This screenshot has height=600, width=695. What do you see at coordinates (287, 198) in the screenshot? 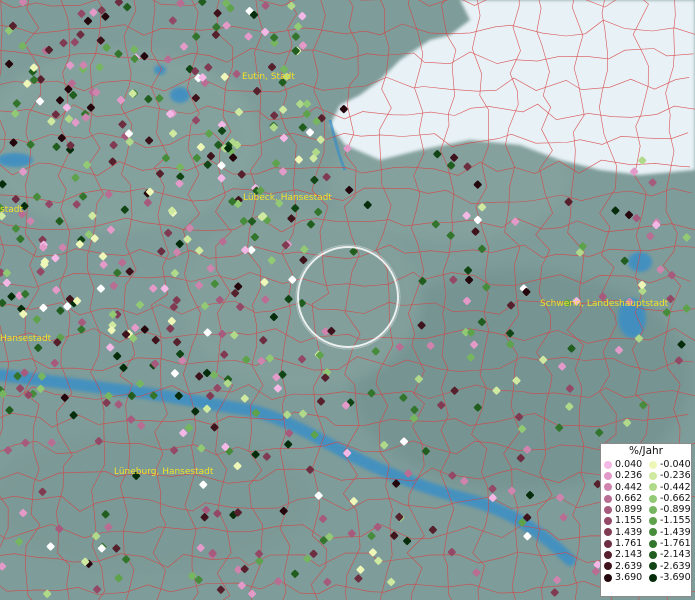
I see `city-label-luebeck: Lübeck, Hansestadt` at bounding box center [287, 198].